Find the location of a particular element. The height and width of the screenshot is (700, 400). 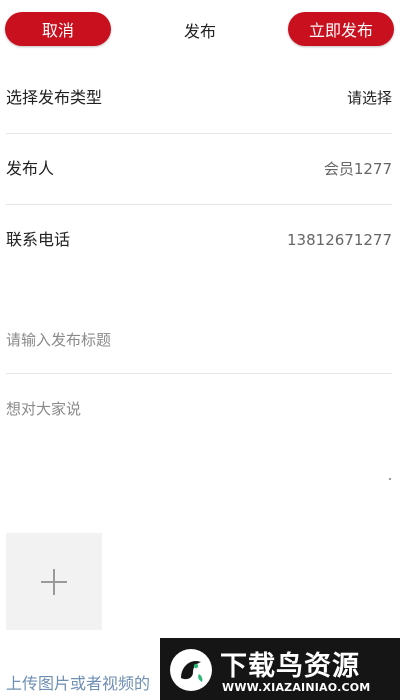

watermark-url: WWW.XIAZAINIAO.COM is located at coordinates (296, 687).